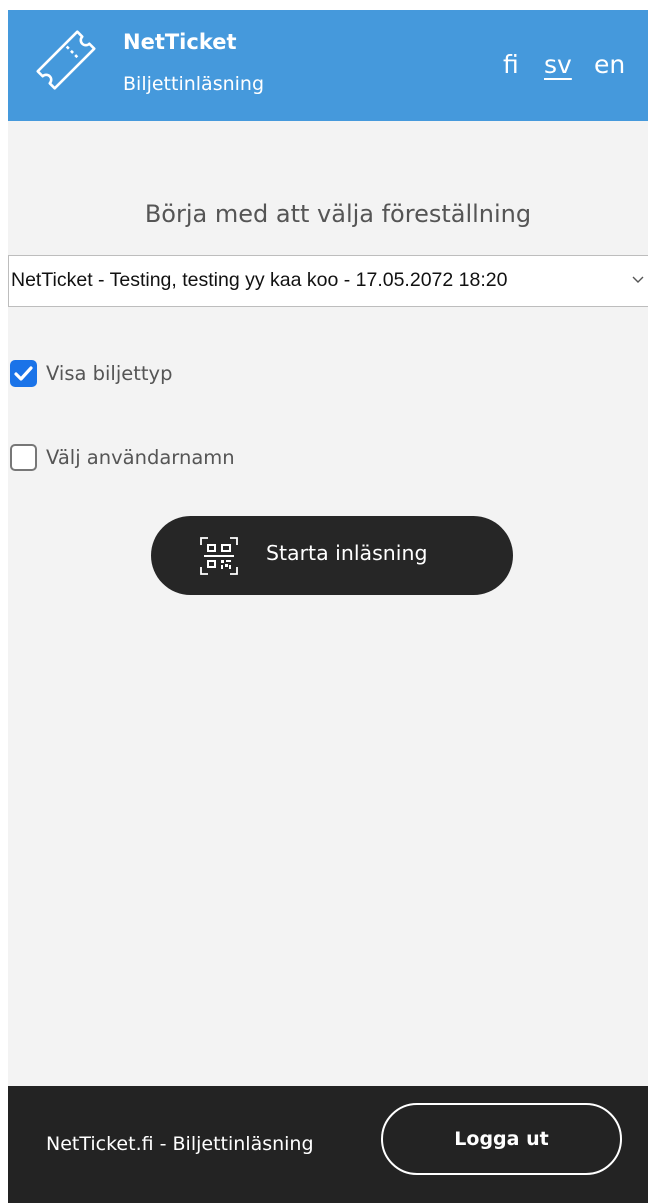 The height and width of the screenshot is (1203, 648). What do you see at coordinates (23, 457) in the screenshot?
I see `choose-username-checkbox` at bounding box center [23, 457].